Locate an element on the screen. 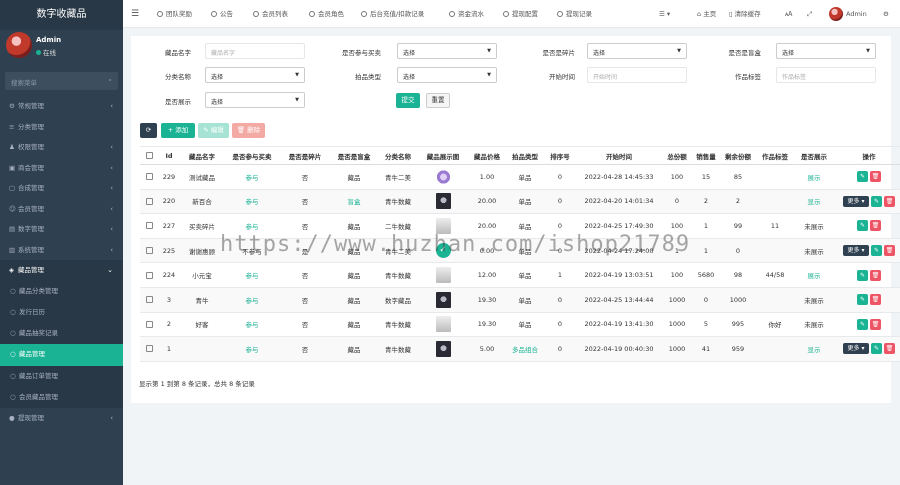  submenu-item: ○ 藏品抽奖记录 is located at coordinates (61, 333).